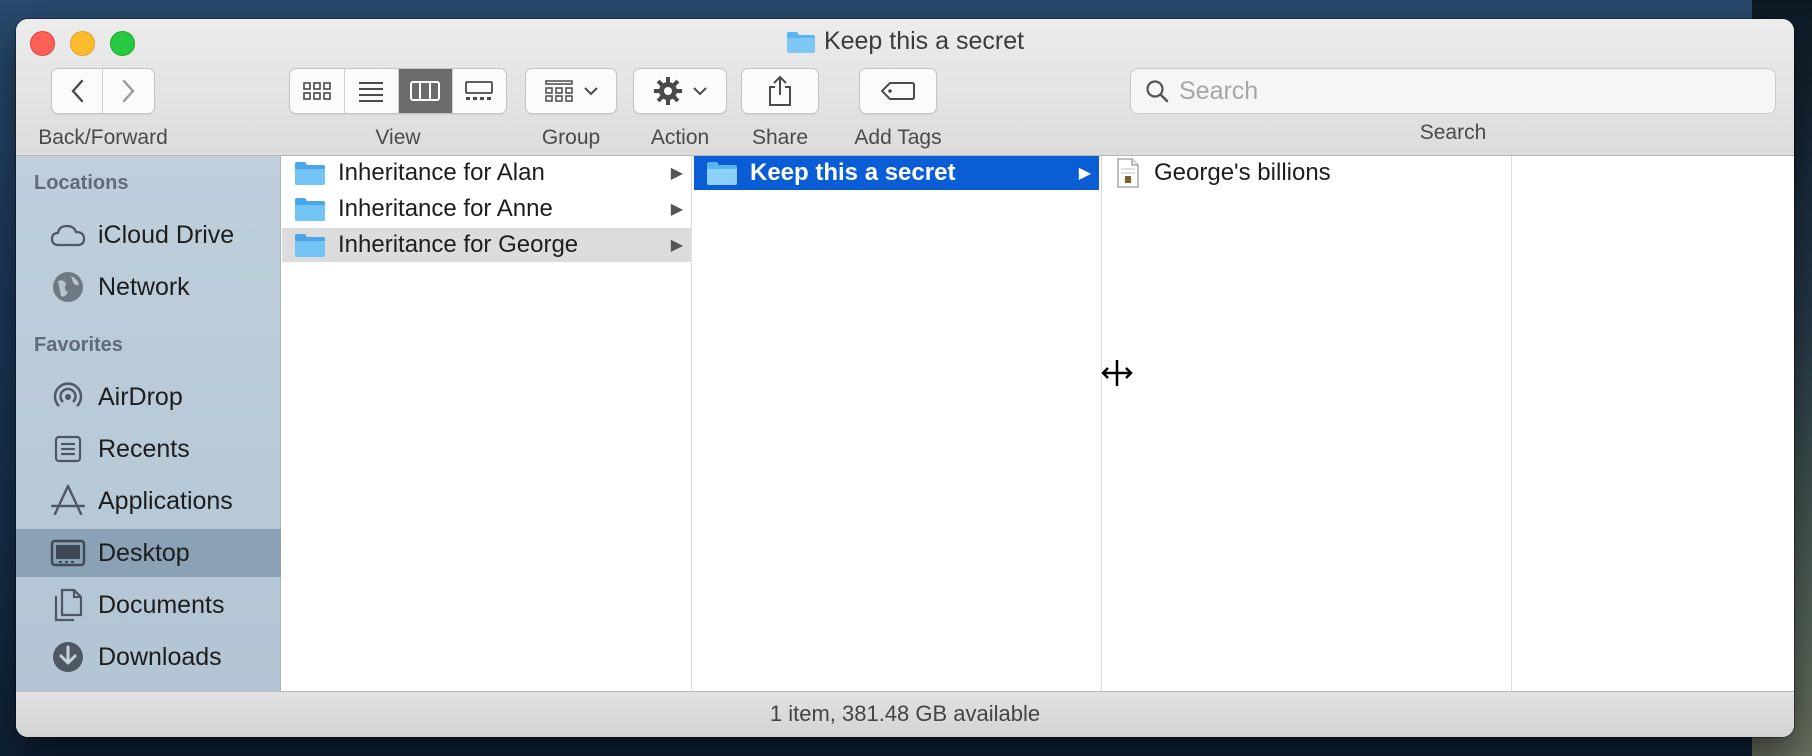 The height and width of the screenshot is (756, 1812). I want to click on download-icon, so click(68, 657).